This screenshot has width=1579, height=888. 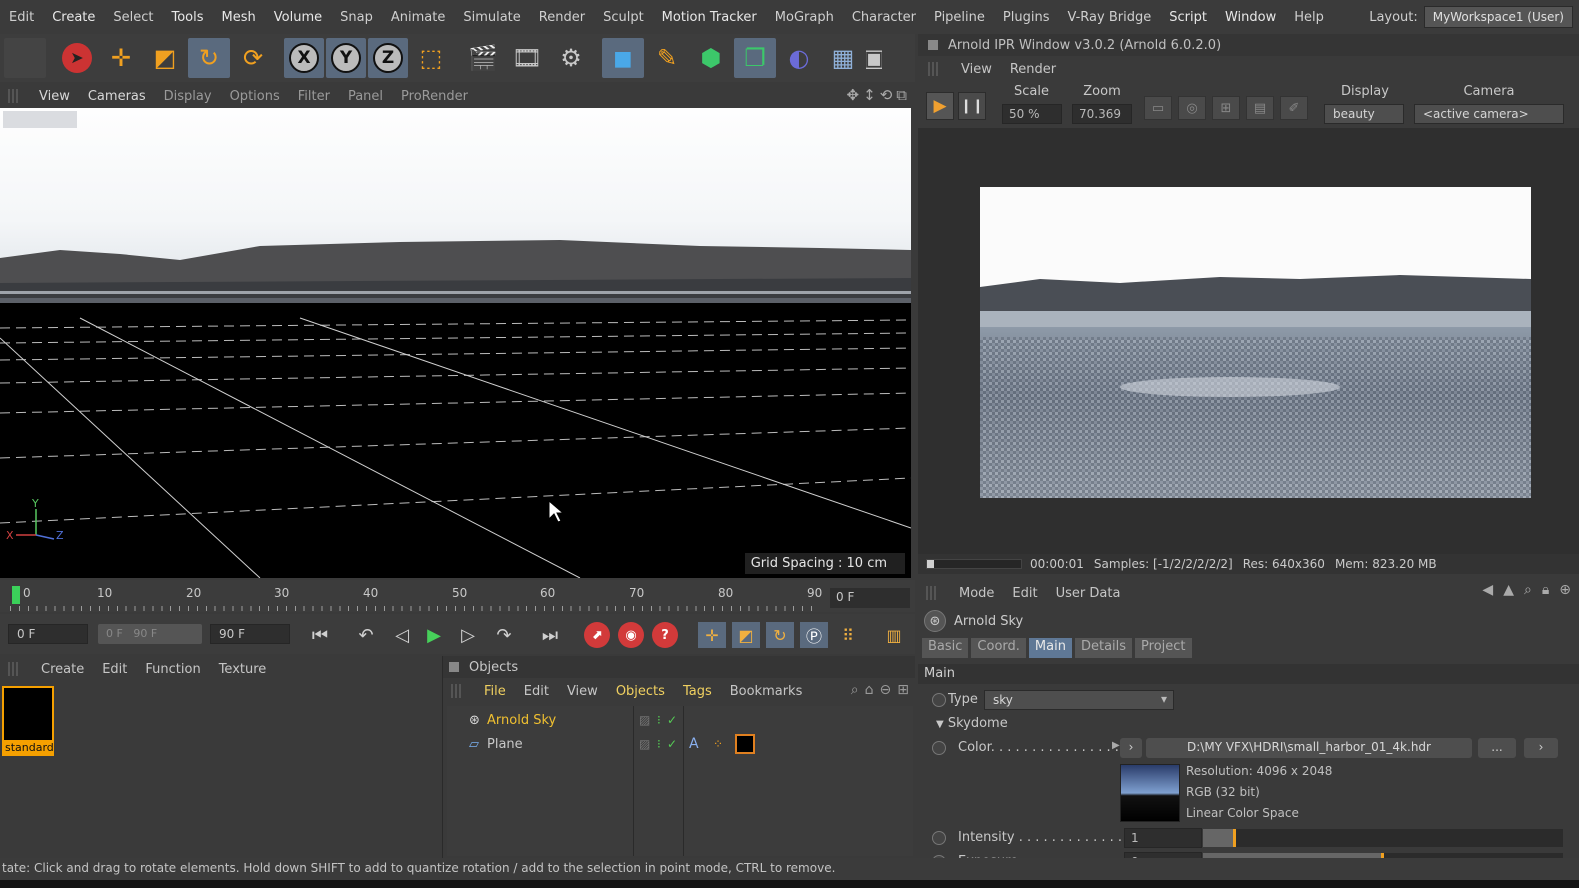 What do you see at coordinates (1489, 114) in the screenshot?
I see `camera-select: <active camera>` at bounding box center [1489, 114].